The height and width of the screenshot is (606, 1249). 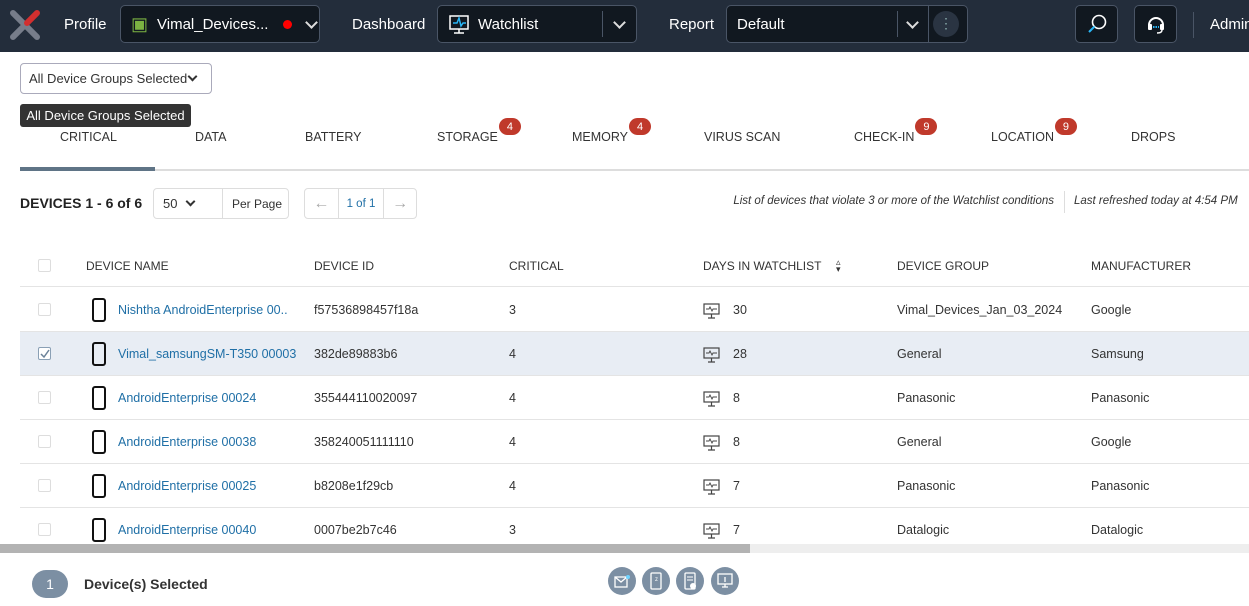 What do you see at coordinates (838, 266) in the screenshot?
I see `sort-icon: ▵ ▾` at bounding box center [838, 266].